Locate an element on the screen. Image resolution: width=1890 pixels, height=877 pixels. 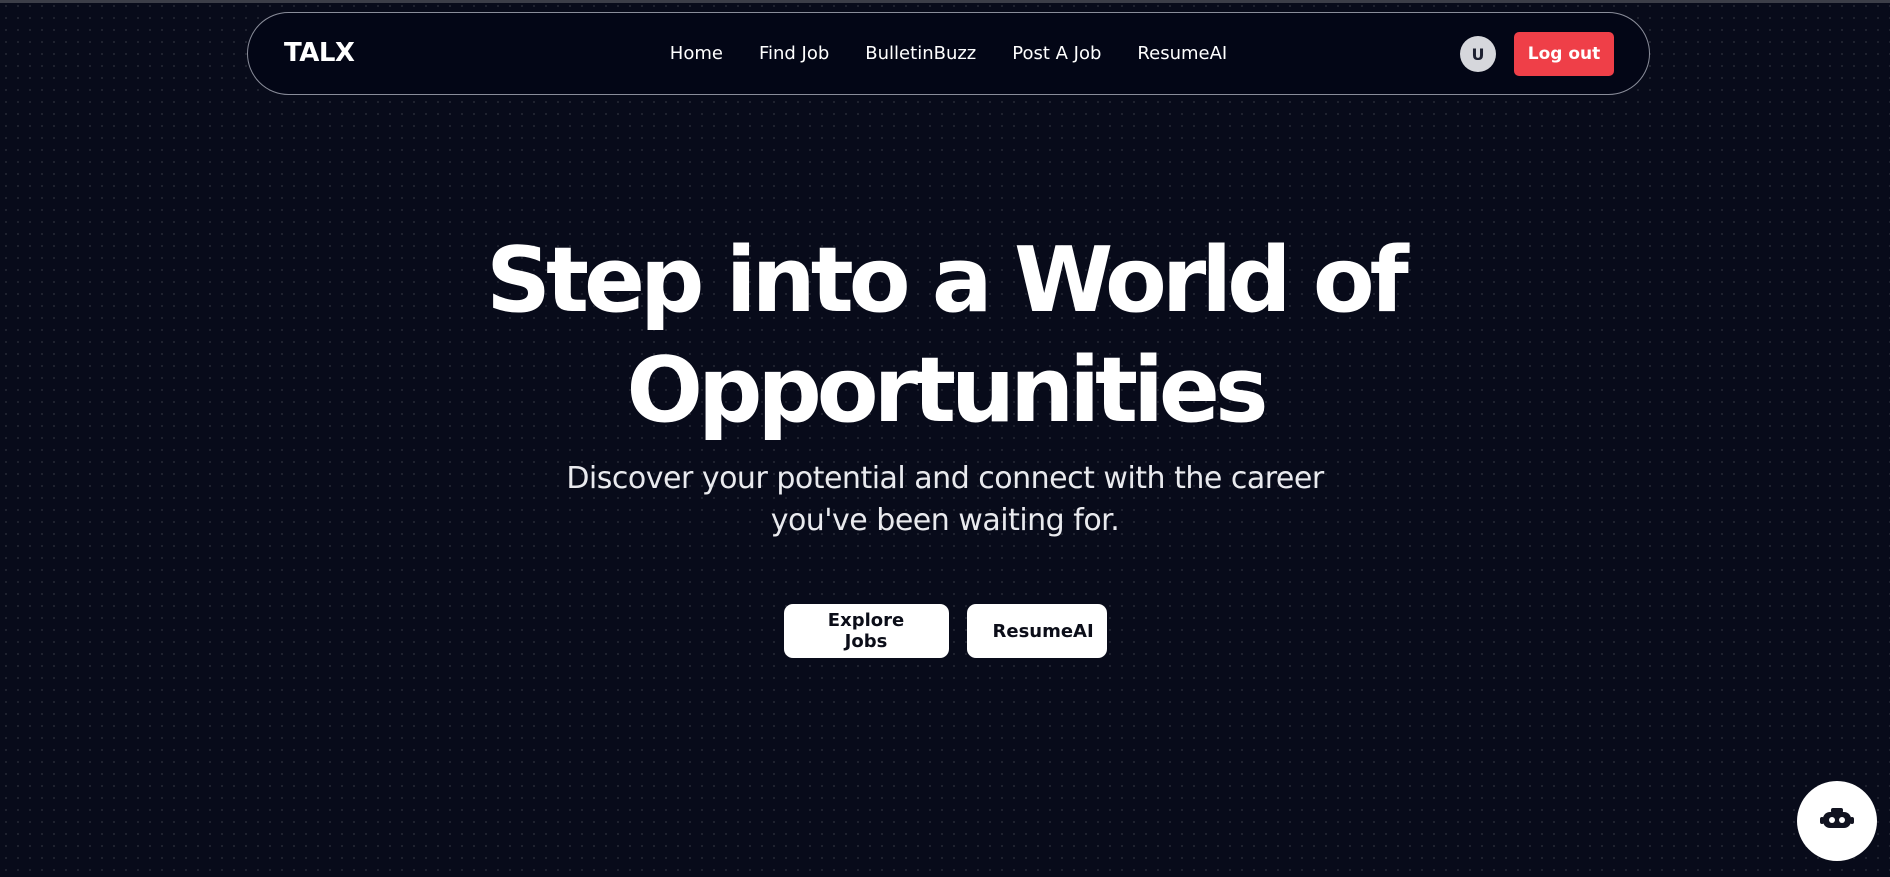
hero-title-line-2: Opportunities is located at coordinates (947, 390).